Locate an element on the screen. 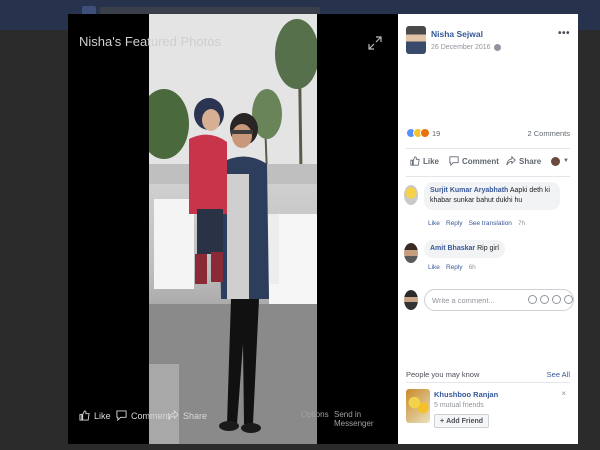 The height and width of the screenshot is (450, 600). see-translation-link: See translation is located at coordinates (490, 223).